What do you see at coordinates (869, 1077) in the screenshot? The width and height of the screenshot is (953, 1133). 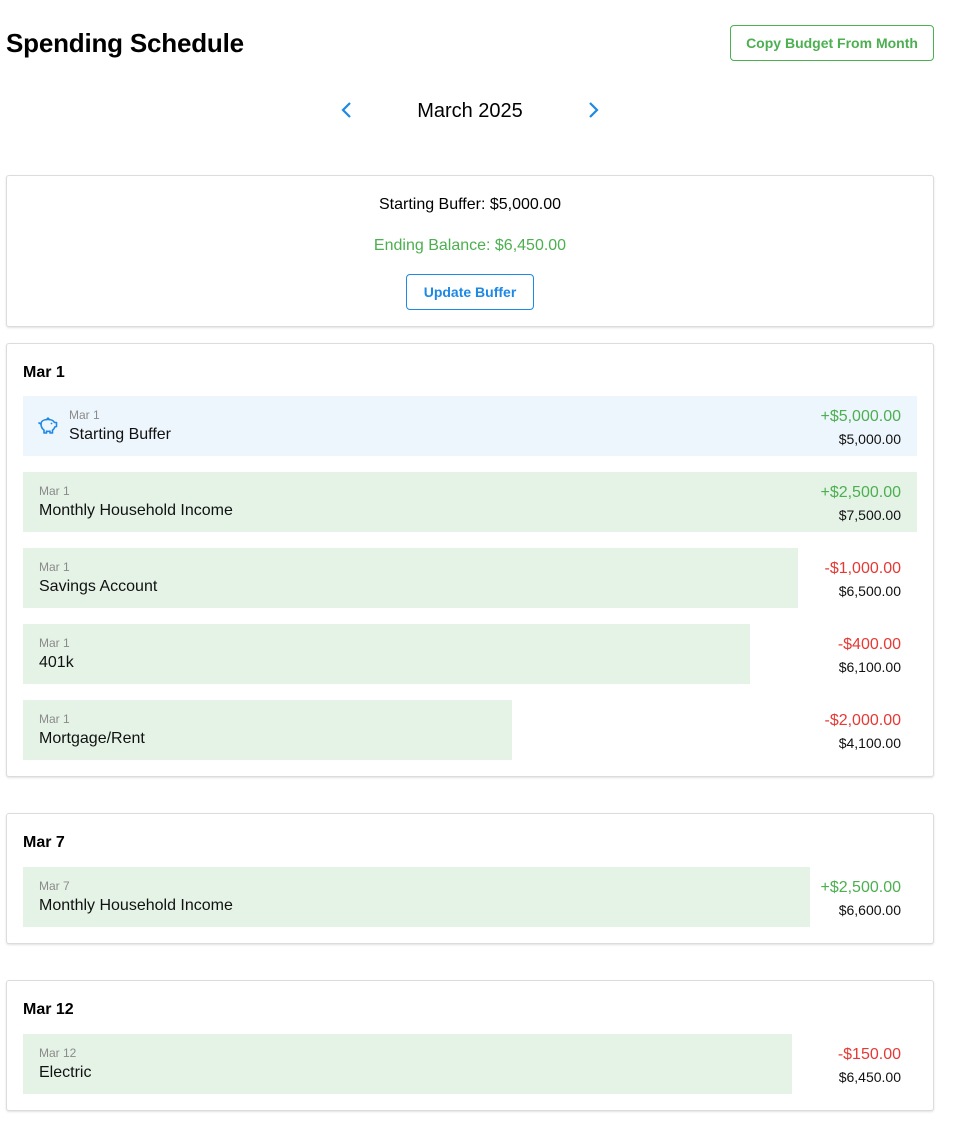 I see `entry-balance: $6,450.00` at bounding box center [869, 1077].